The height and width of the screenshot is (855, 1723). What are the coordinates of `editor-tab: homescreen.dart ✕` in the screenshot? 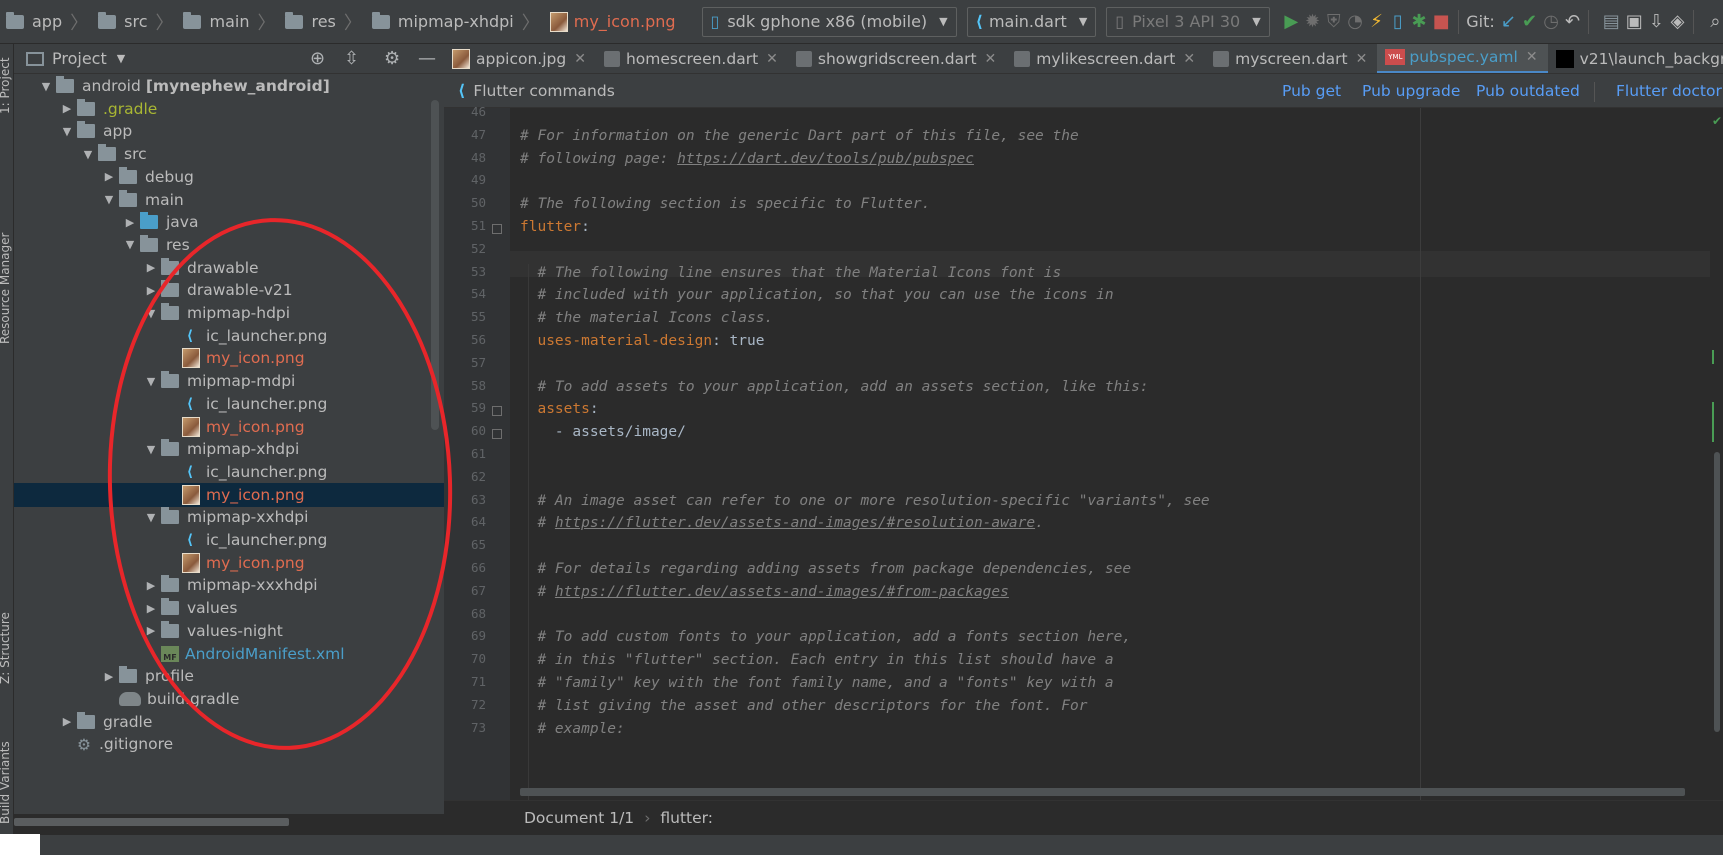 It's located at (692, 58).